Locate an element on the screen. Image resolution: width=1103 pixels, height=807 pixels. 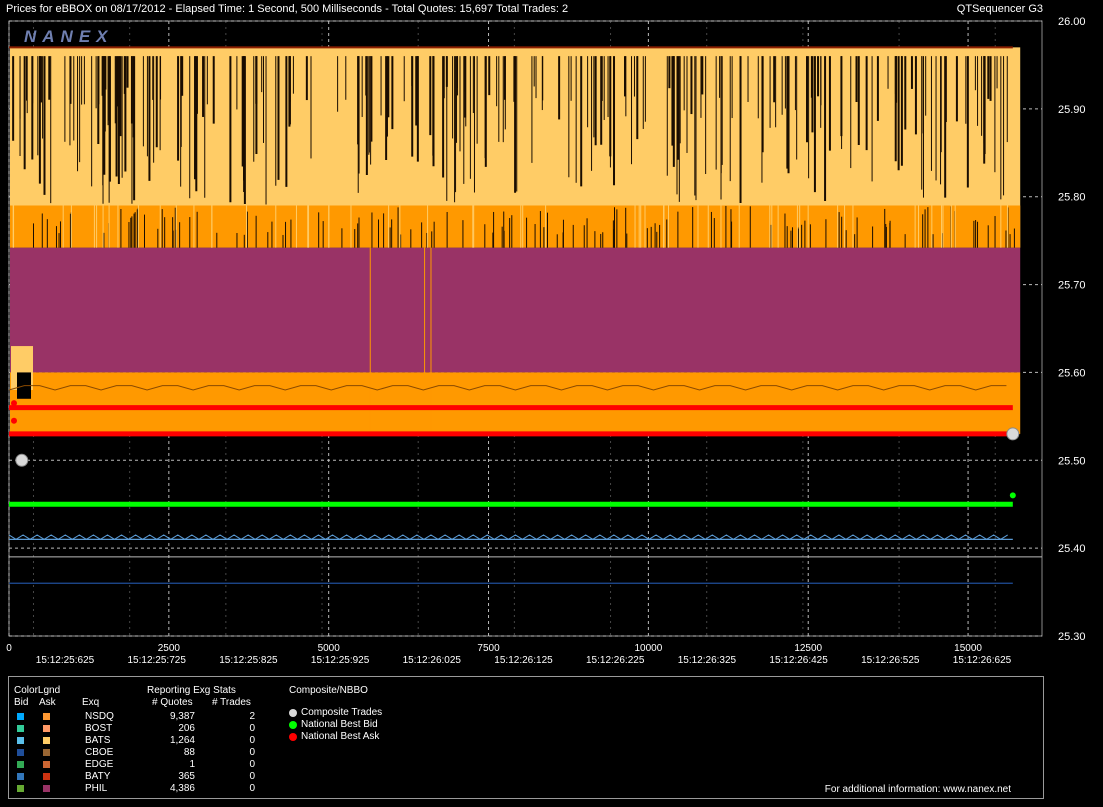
composite-label: National Best Bid is located at coordinates (339, 724).